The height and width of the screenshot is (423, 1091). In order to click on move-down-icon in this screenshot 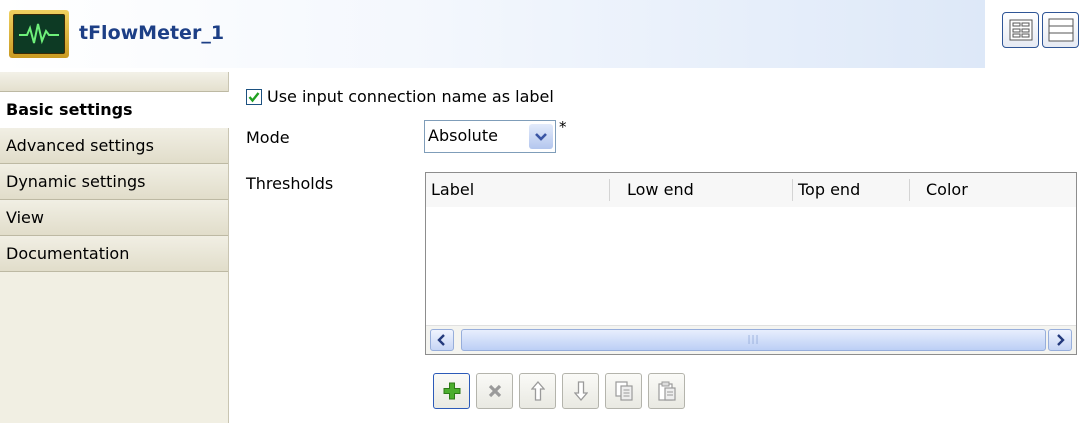, I will do `click(580, 391)`.